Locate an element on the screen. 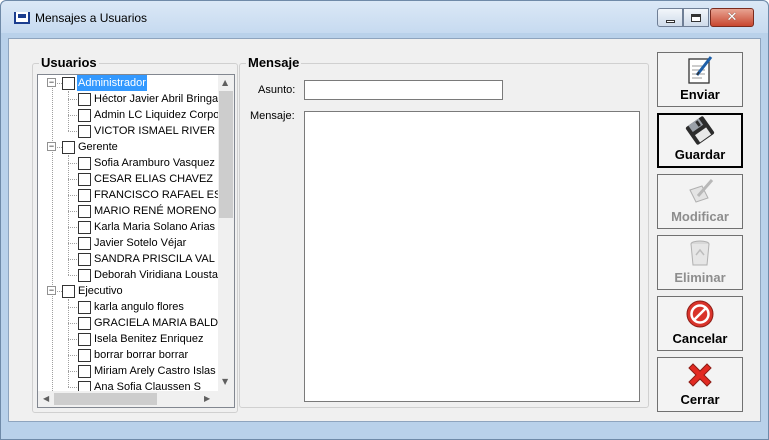 This screenshot has width=769, height=440. tree-user-row: CESAR ELIAS CHAVEZ is located at coordinates (146, 179).